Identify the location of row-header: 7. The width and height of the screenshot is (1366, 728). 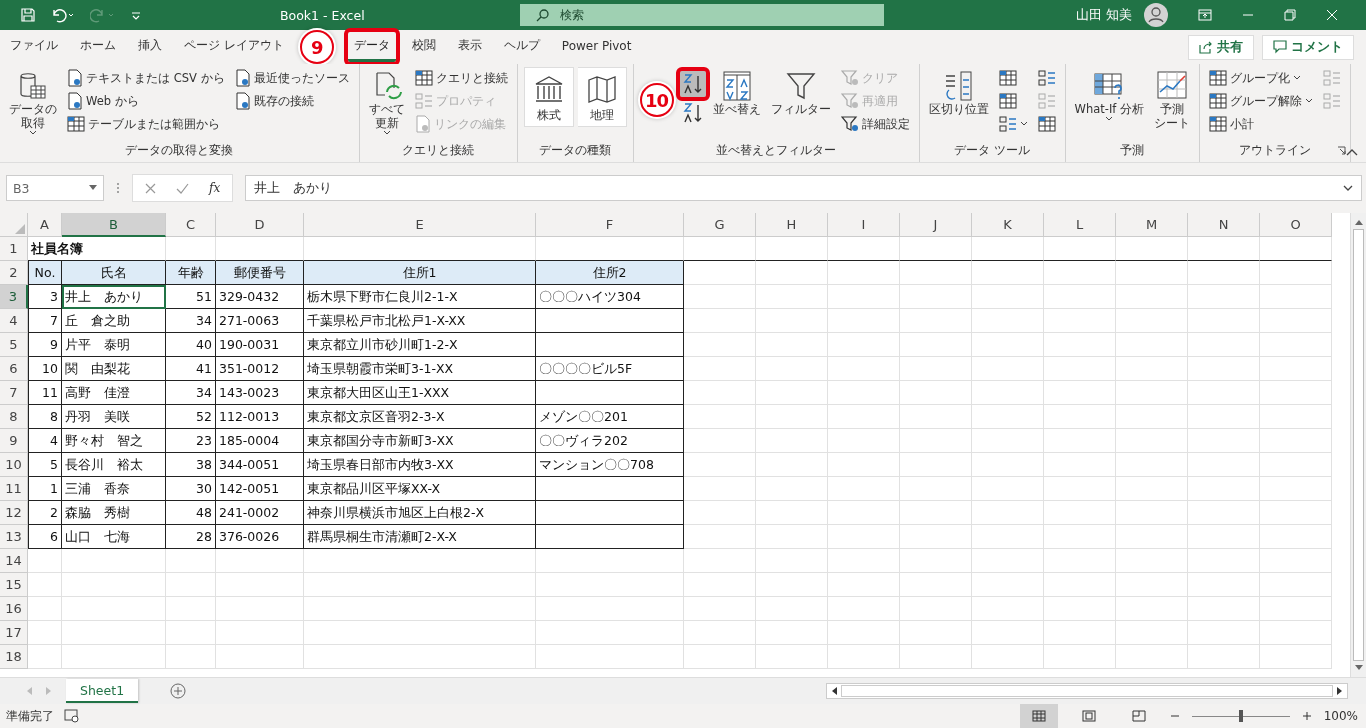
(14, 393).